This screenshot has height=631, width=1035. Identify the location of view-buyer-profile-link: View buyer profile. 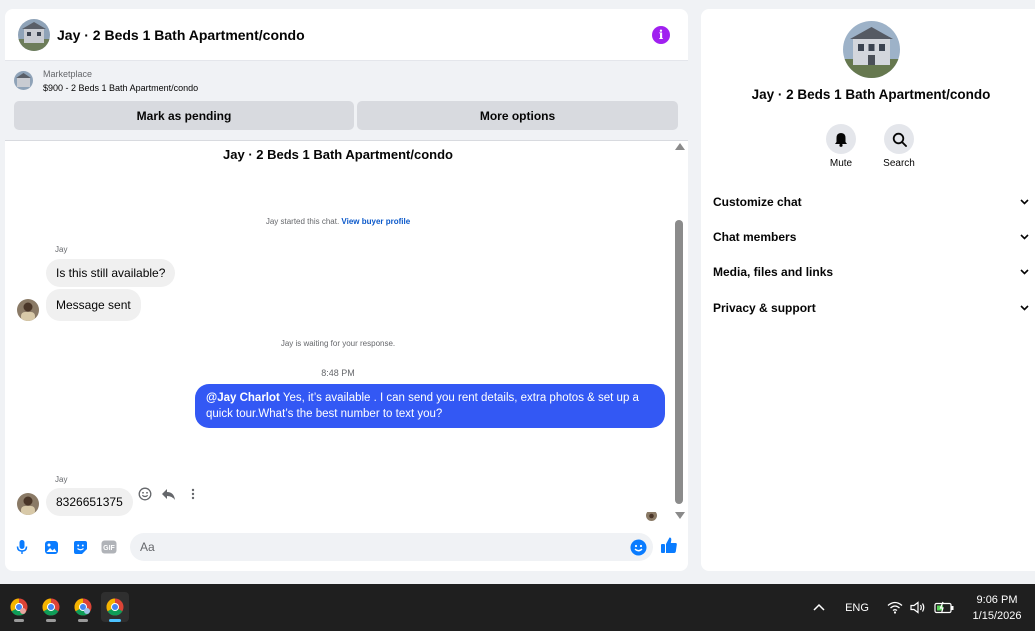
(375, 221).